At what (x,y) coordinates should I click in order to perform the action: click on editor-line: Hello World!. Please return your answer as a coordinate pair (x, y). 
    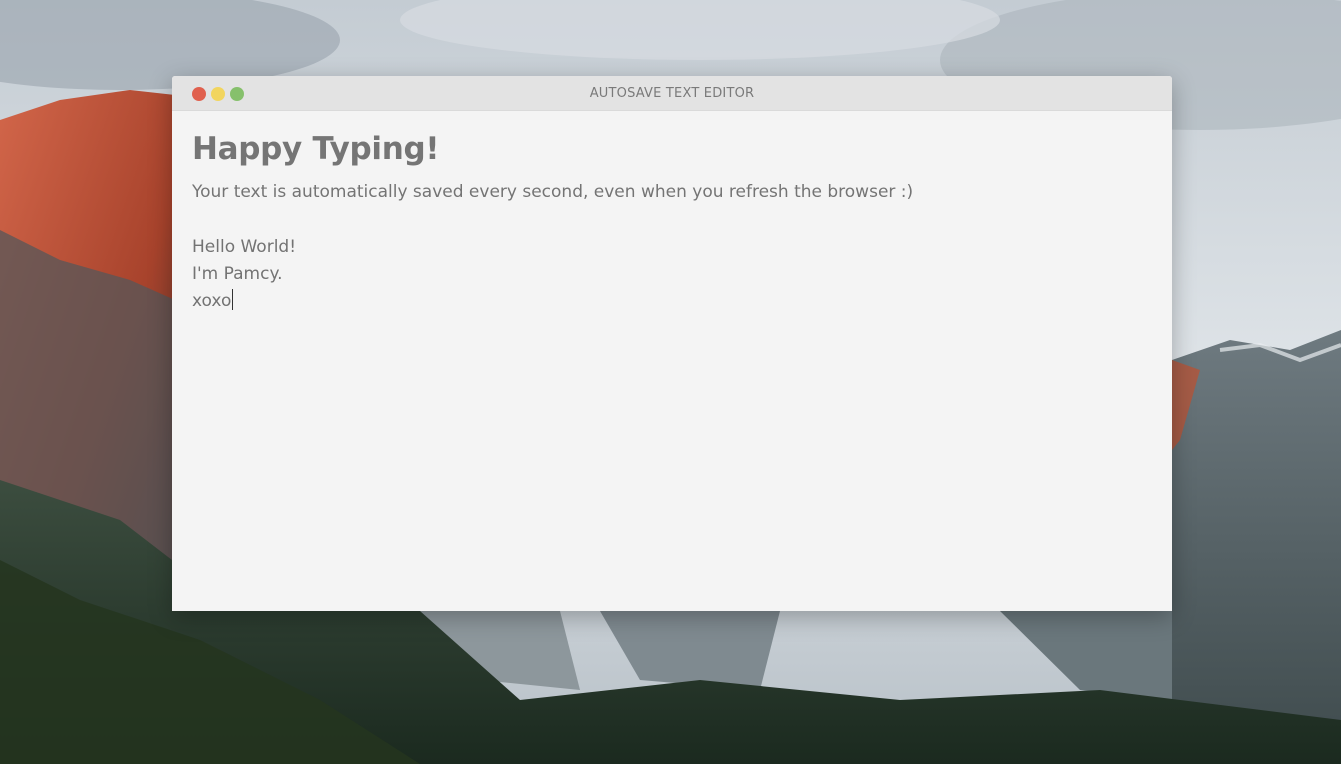
    Looking at the image, I should click on (244, 247).